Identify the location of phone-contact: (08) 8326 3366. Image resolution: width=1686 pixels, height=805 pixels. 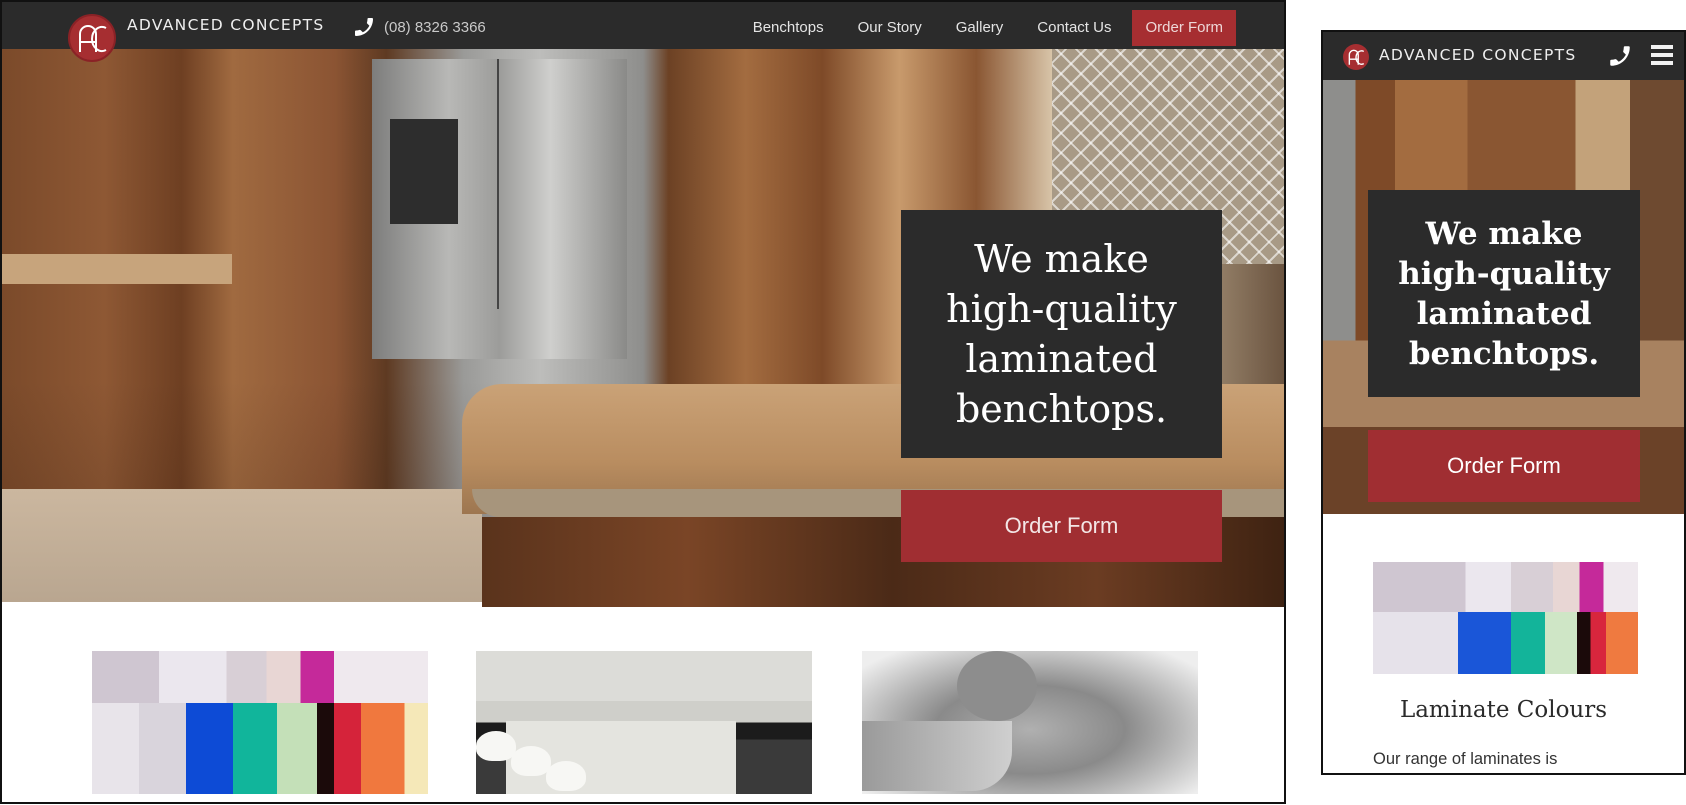
(419, 27).